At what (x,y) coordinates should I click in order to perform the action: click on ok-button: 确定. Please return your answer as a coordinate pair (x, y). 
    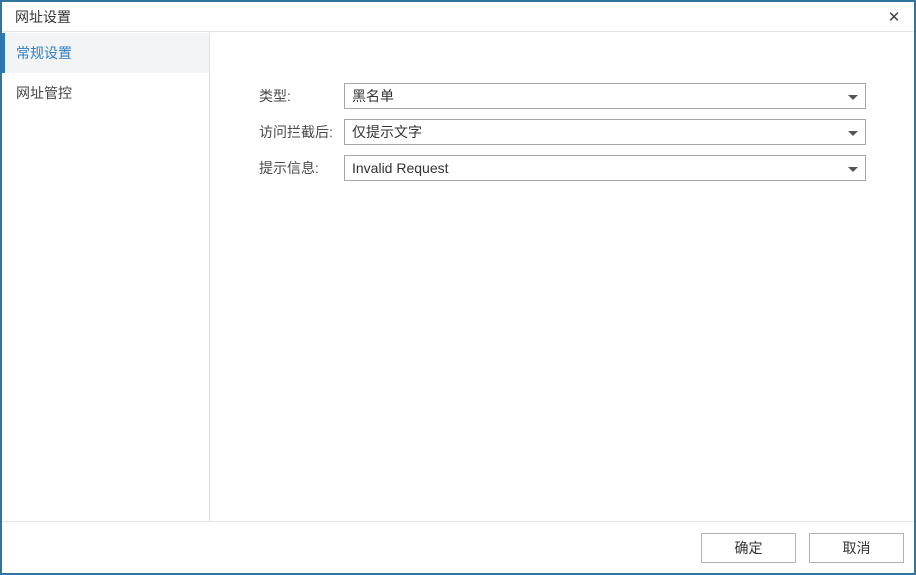
    Looking at the image, I should click on (748, 548).